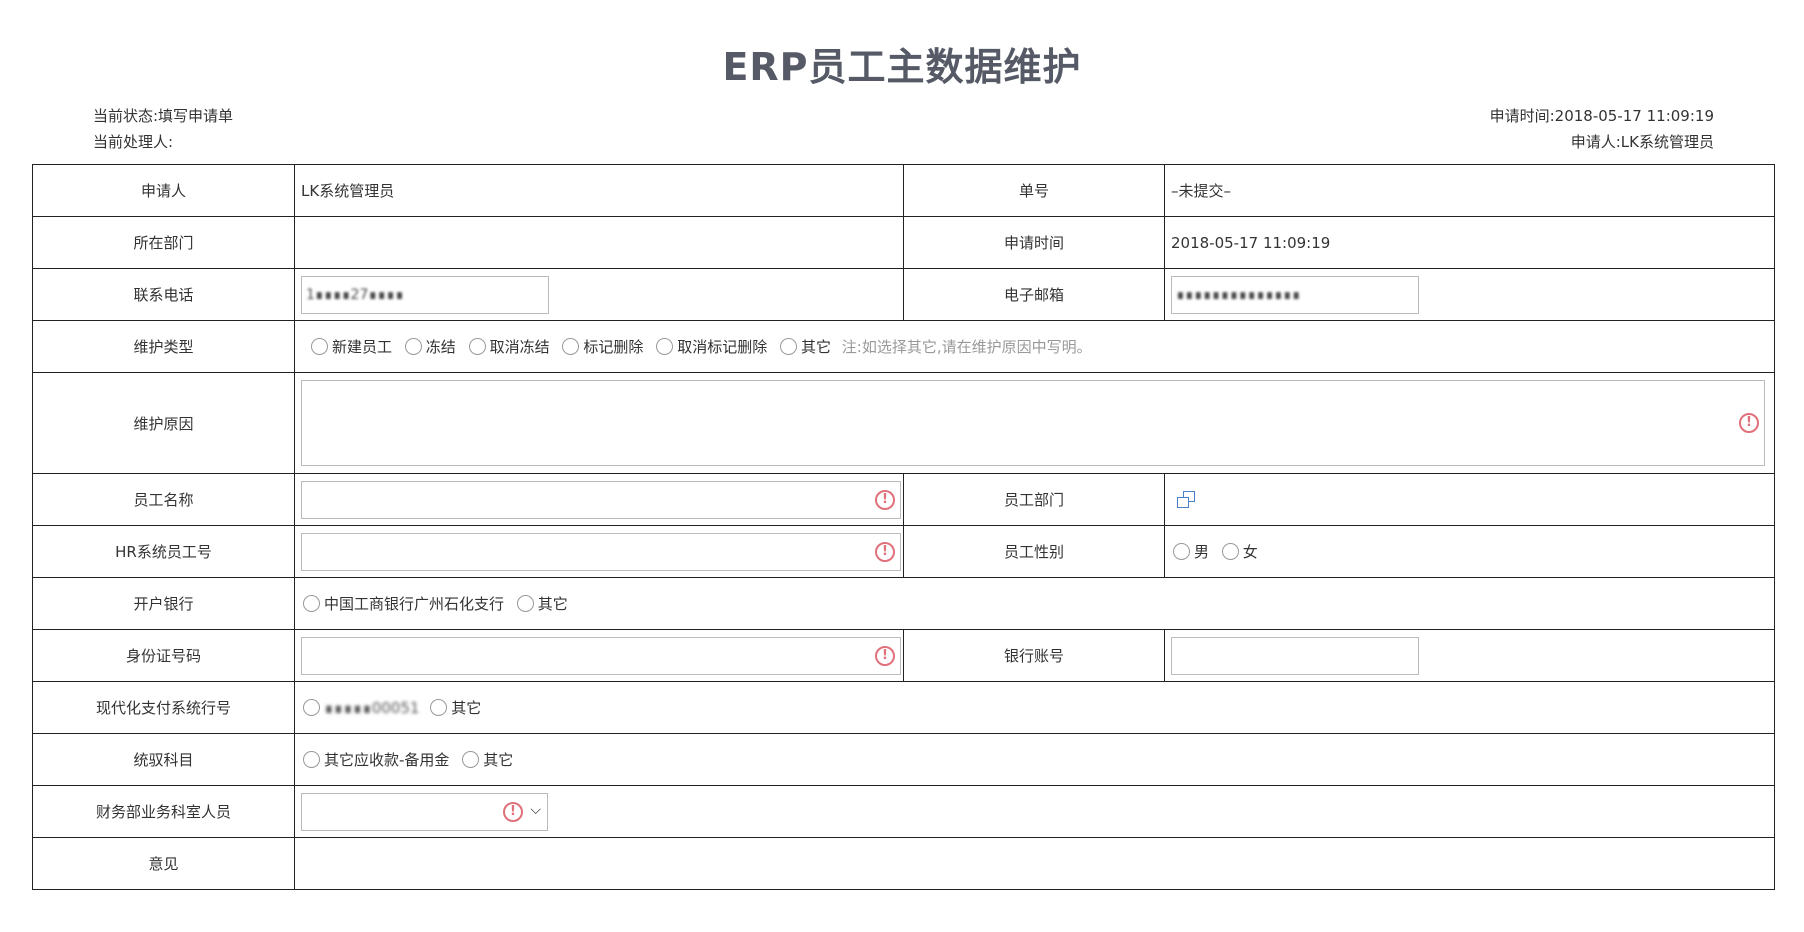  Describe the element at coordinates (815, 347) in the screenshot. I see `maint-type-option-other: 其它` at that location.